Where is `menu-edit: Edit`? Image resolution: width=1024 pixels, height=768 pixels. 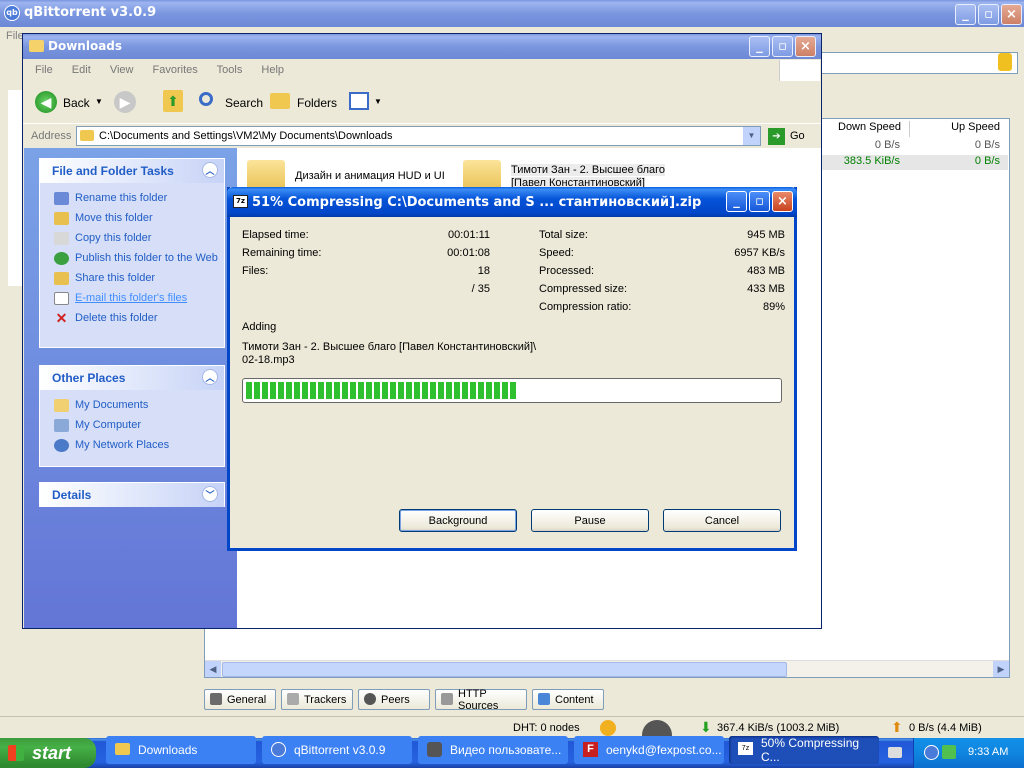 menu-edit: Edit is located at coordinates (81, 70).